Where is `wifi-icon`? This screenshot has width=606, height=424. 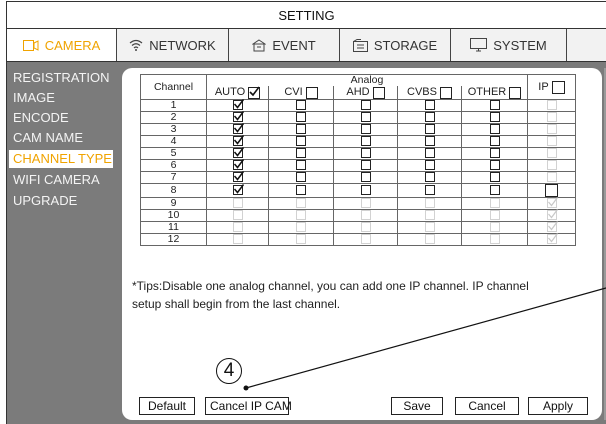 wifi-icon is located at coordinates (136, 45).